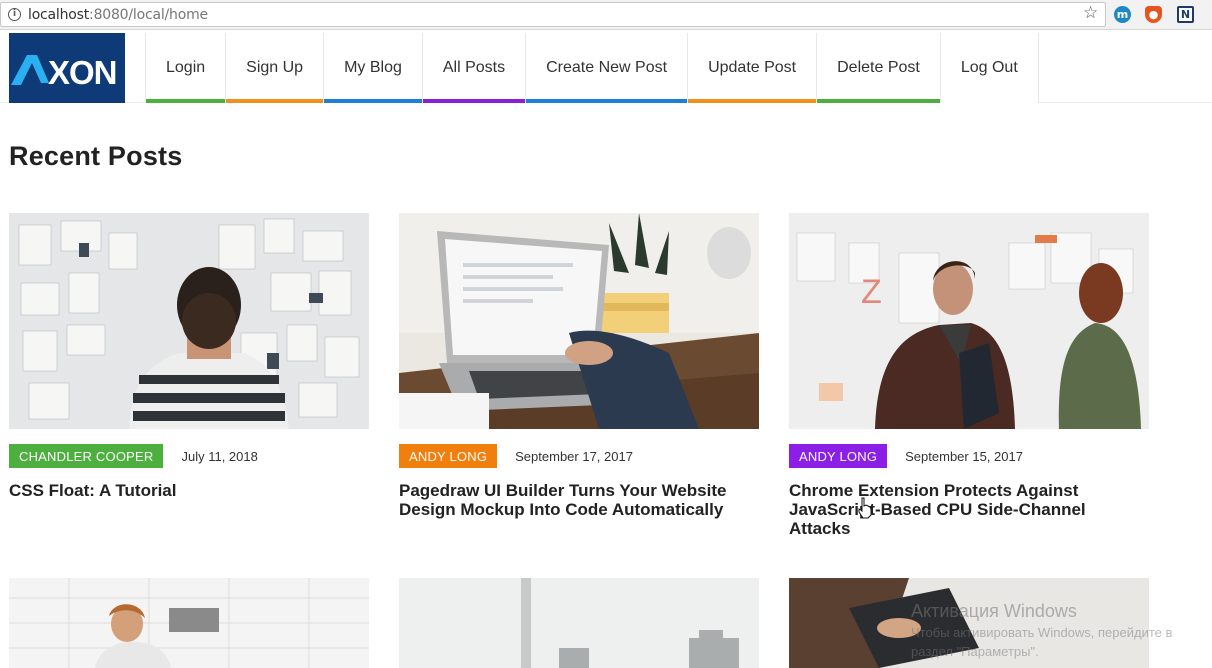  I want to click on site-logo: XON, so click(67, 68).